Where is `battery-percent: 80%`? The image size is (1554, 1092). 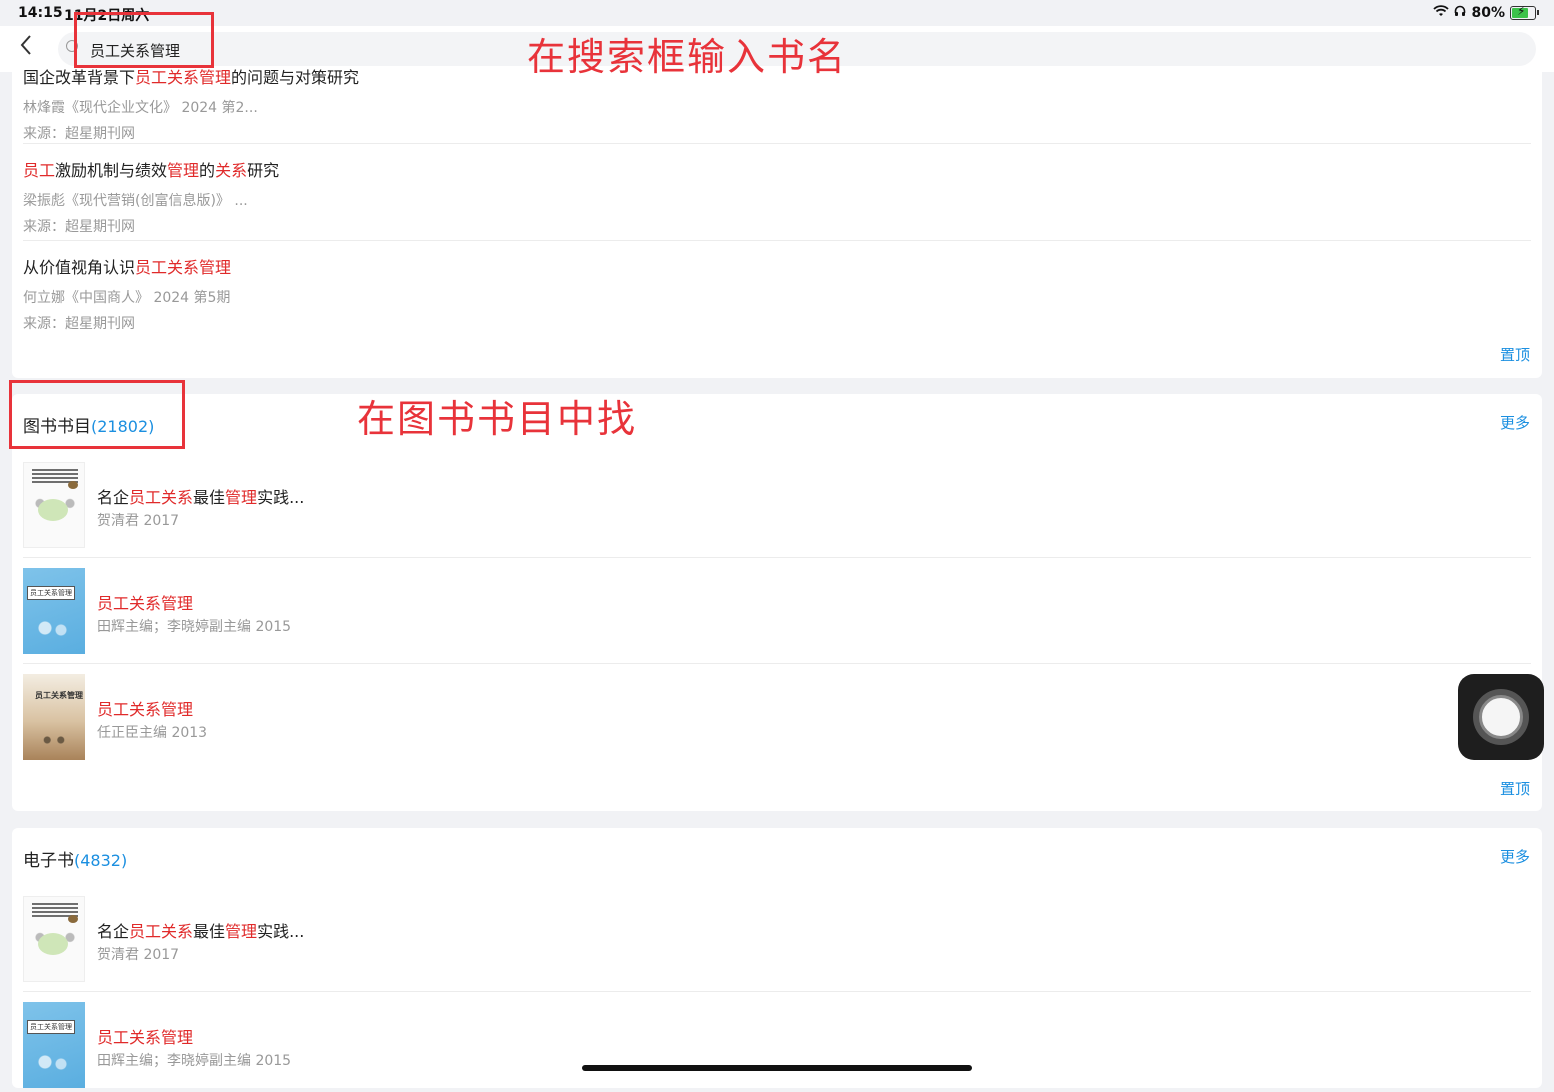
battery-percent: 80% is located at coordinates (1488, 13).